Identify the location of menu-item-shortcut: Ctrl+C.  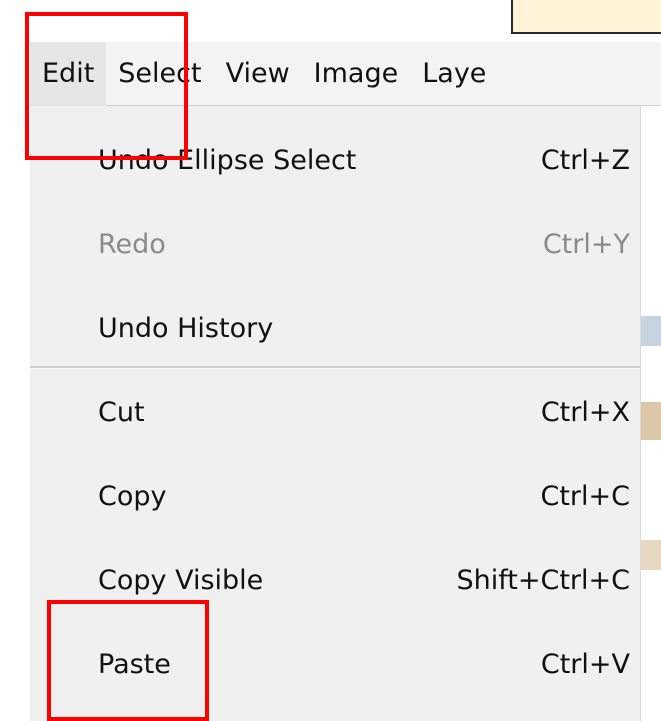
(585, 496).